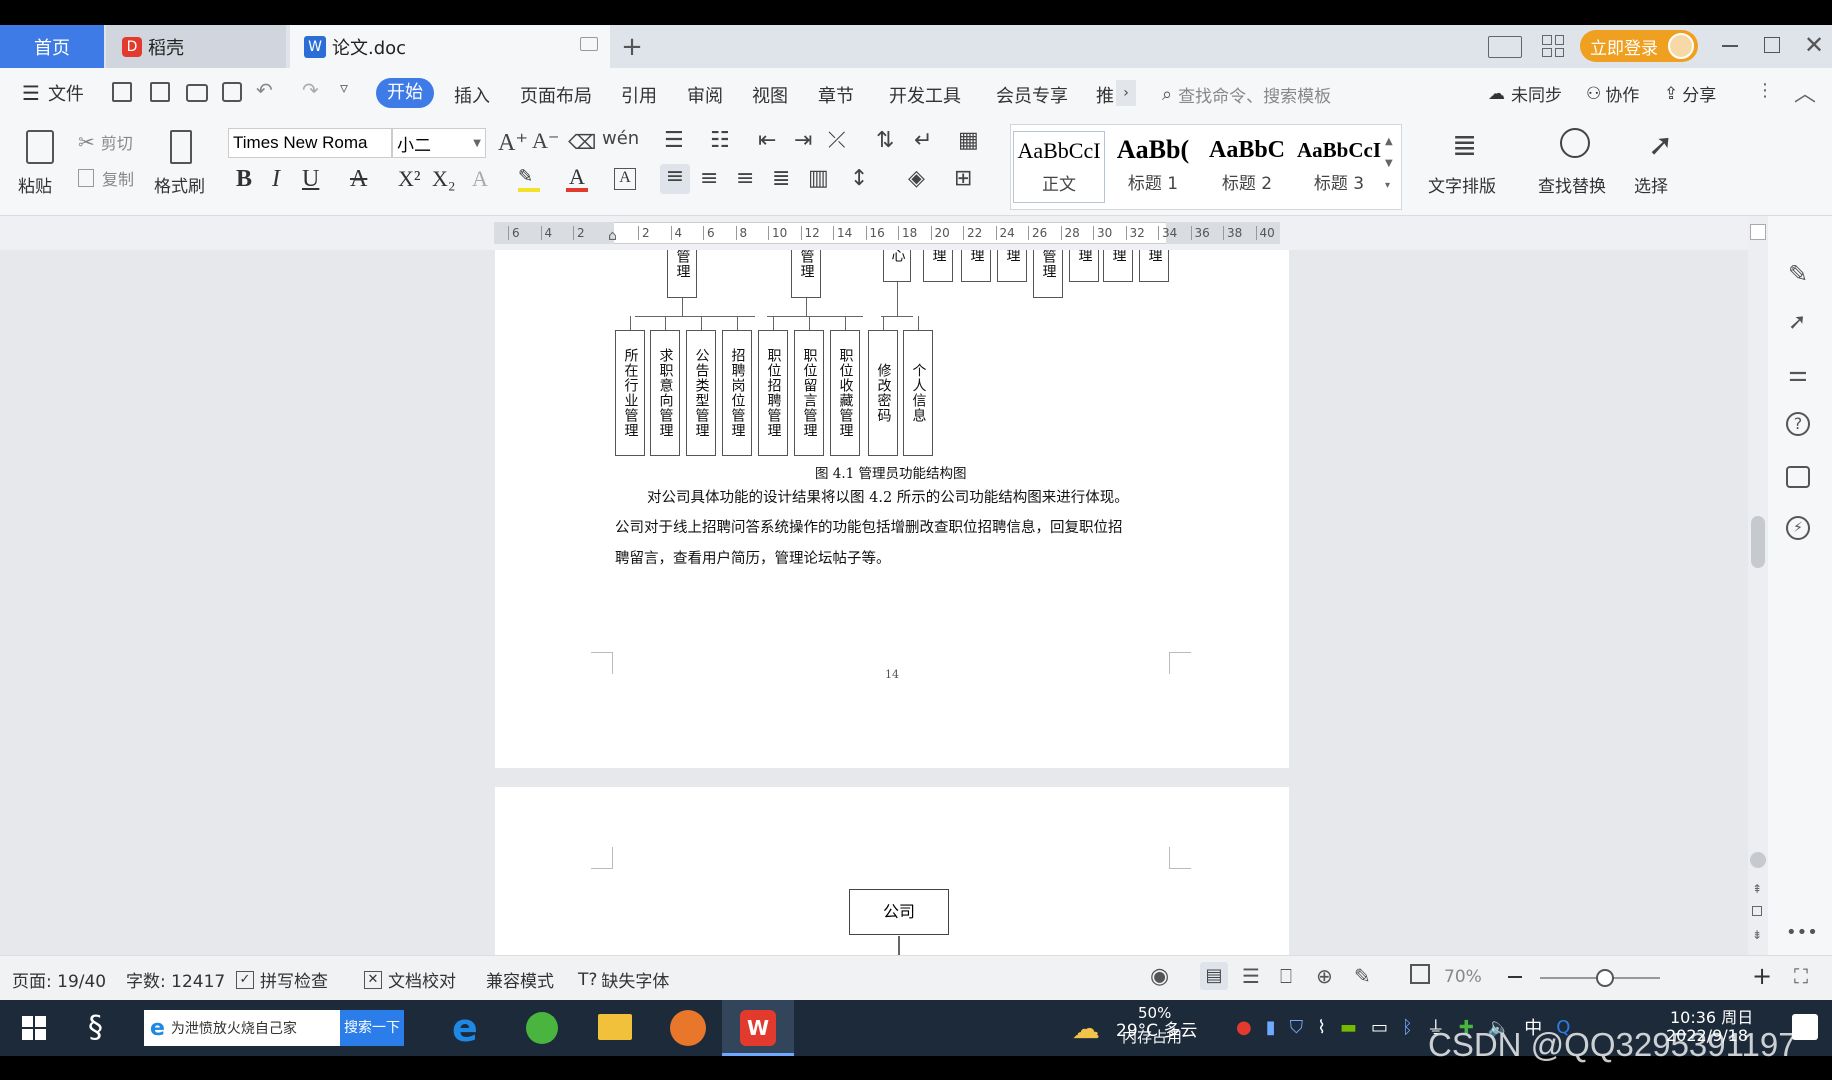 This screenshot has width=1832, height=1080. I want to click on zoom-slider-thumb, so click(1605, 978).